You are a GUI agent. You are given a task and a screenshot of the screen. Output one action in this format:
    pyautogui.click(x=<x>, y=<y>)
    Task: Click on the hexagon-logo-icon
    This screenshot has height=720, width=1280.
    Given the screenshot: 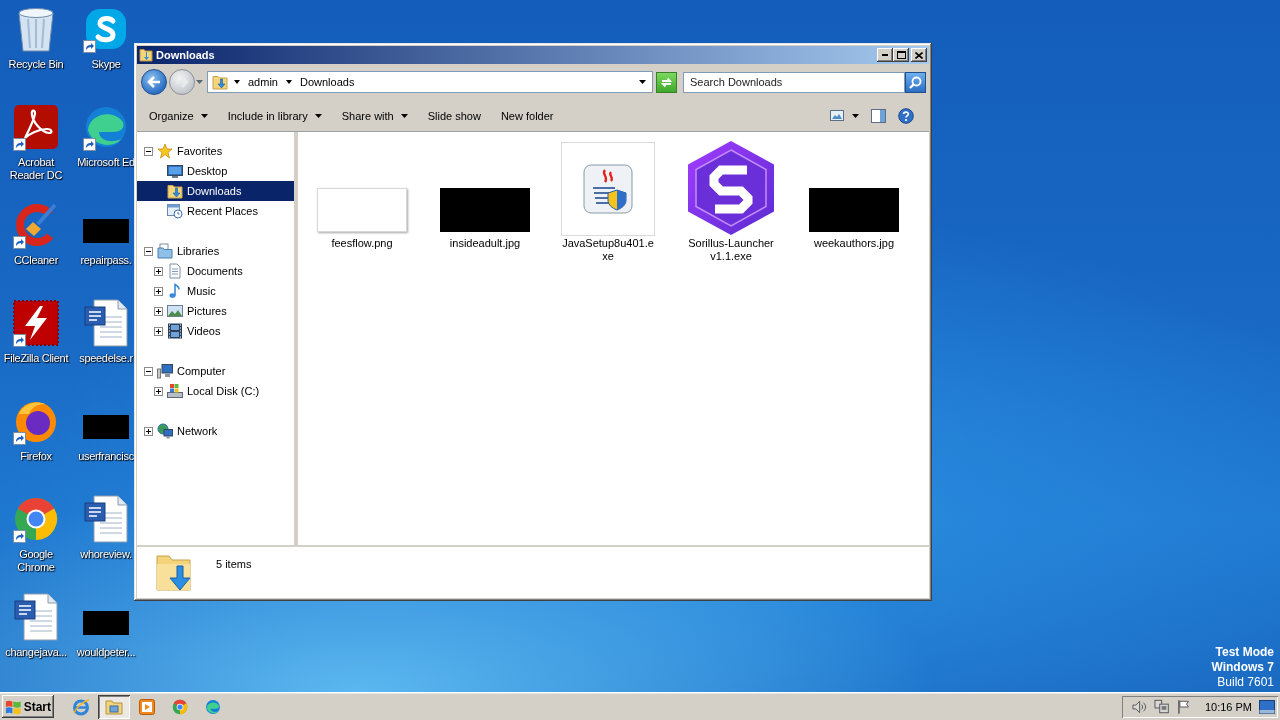 What is the action you would take?
    pyautogui.click(x=731, y=188)
    